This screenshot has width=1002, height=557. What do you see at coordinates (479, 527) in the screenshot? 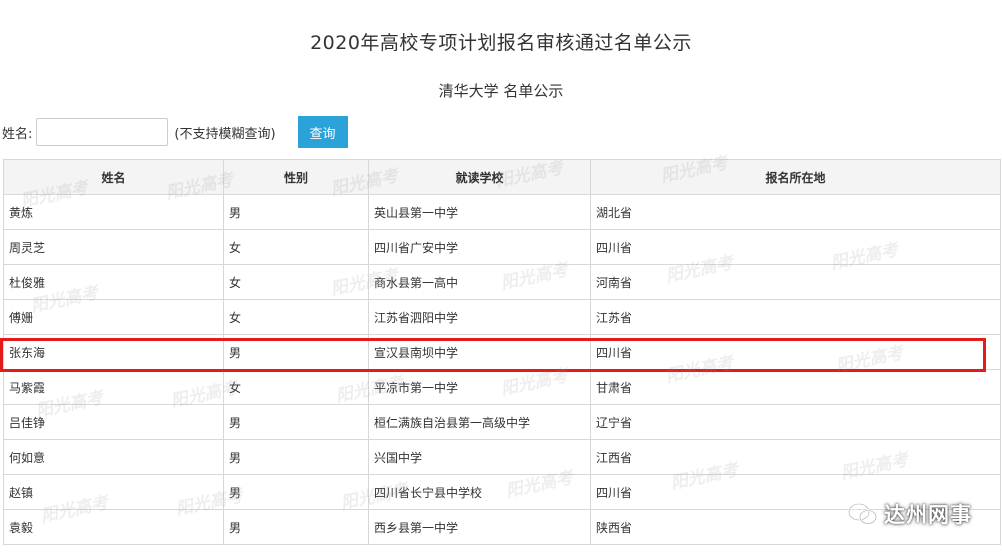
I see `cell-school: 西乡县第一中学` at bounding box center [479, 527].